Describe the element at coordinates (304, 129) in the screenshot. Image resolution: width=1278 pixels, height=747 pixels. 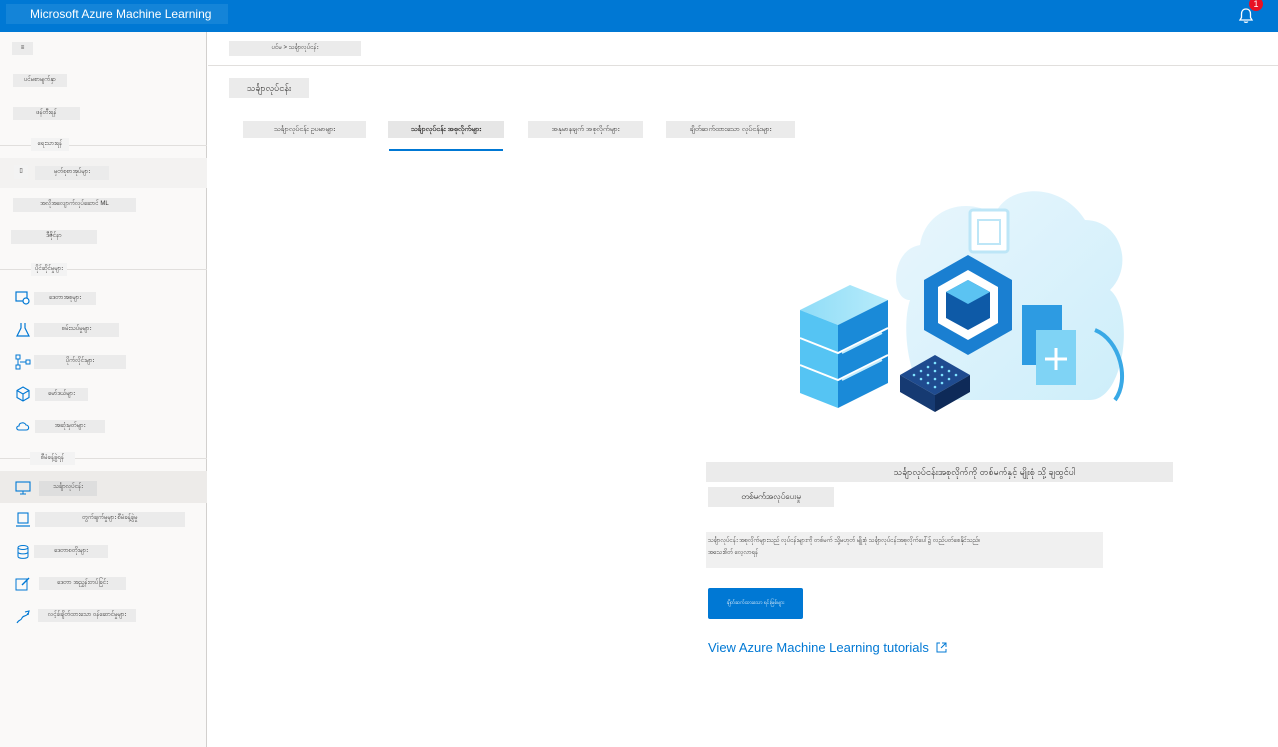
I see `tab-compute-instances: သင်္ချာလုပ်ငန်း ဥပမာများ` at that location.